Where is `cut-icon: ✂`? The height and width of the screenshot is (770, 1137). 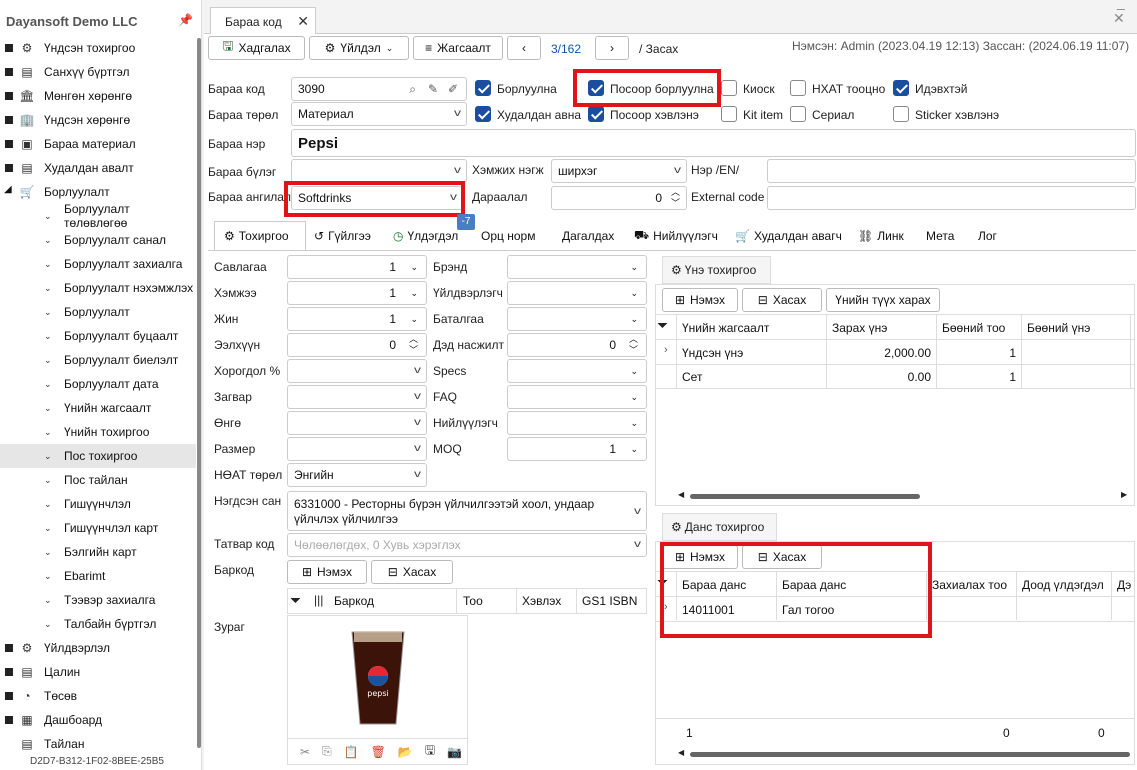
cut-icon: ✂ is located at coordinates (305, 752).